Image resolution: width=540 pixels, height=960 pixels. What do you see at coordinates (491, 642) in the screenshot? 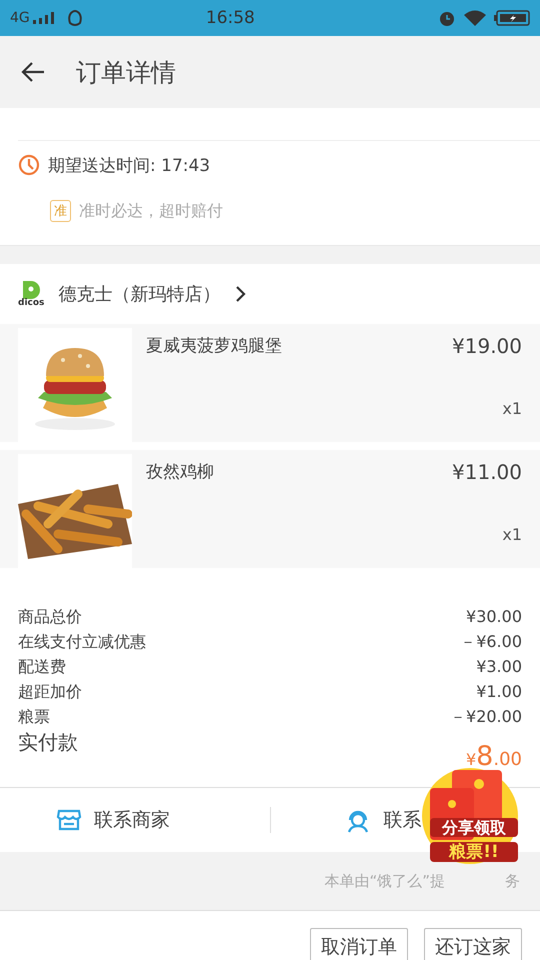
I see `fee-amount: －¥6.00` at bounding box center [491, 642].